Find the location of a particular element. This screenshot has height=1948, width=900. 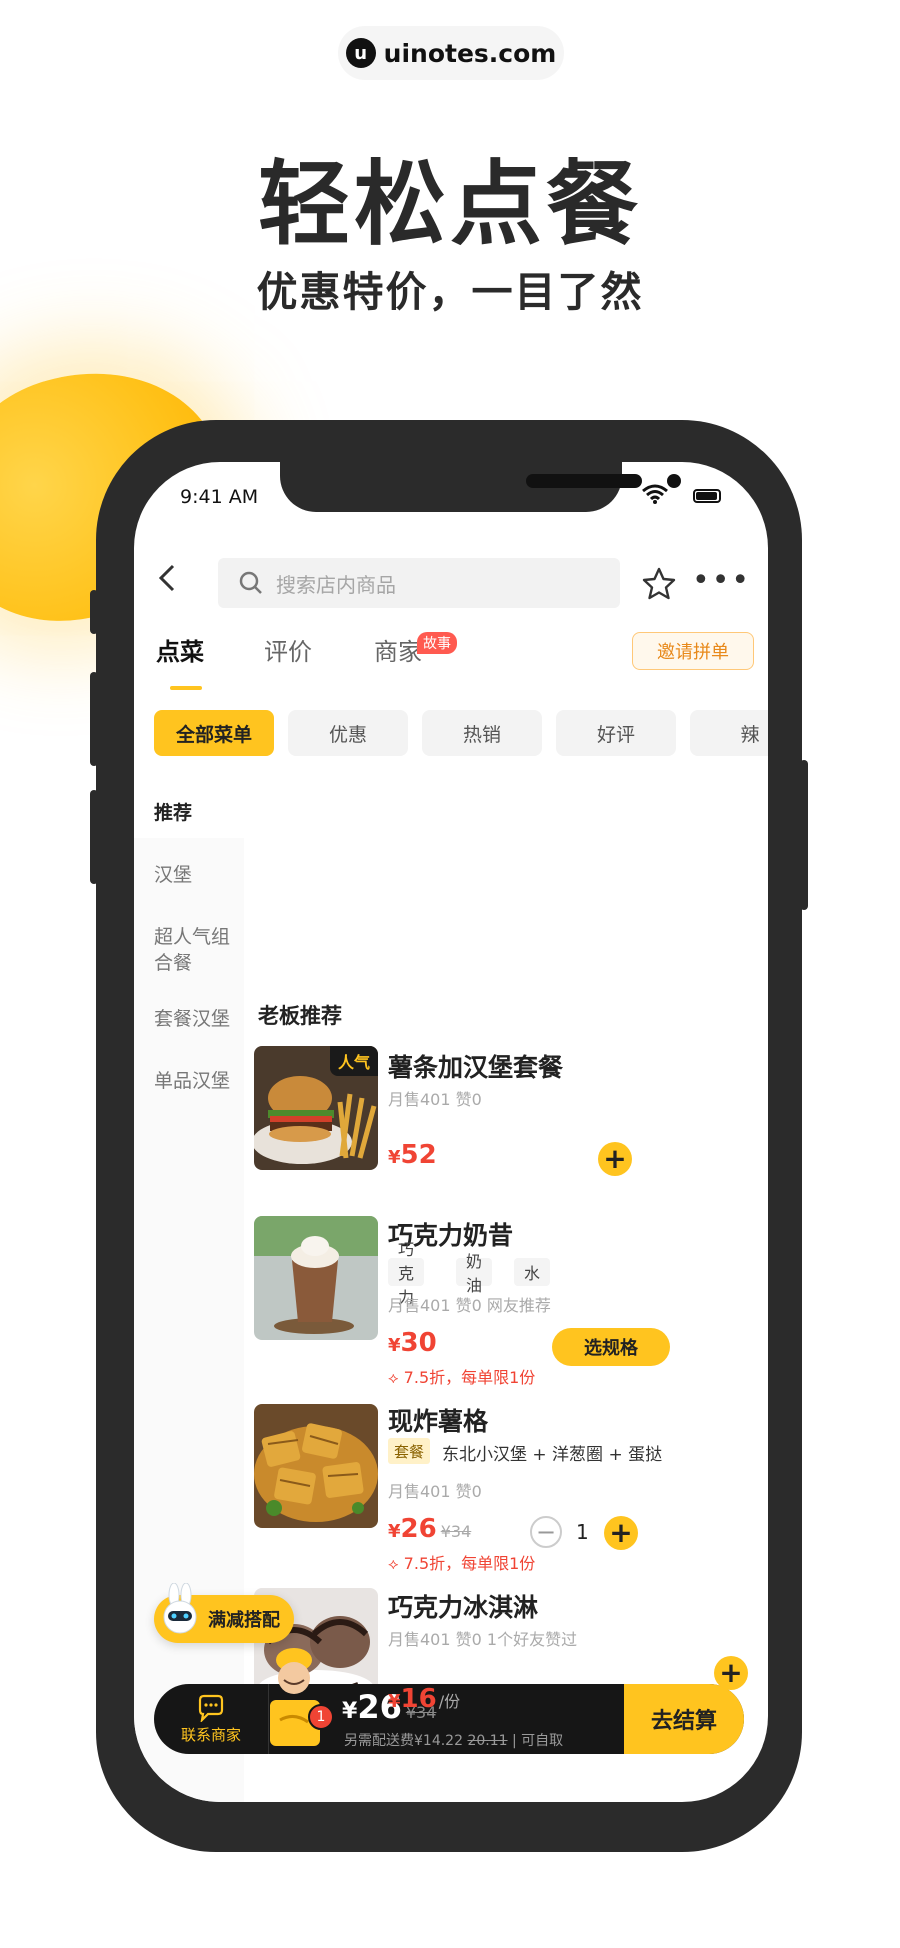

promo-combo-pill: 满减搭配 is located at coordinates (224, 1613).